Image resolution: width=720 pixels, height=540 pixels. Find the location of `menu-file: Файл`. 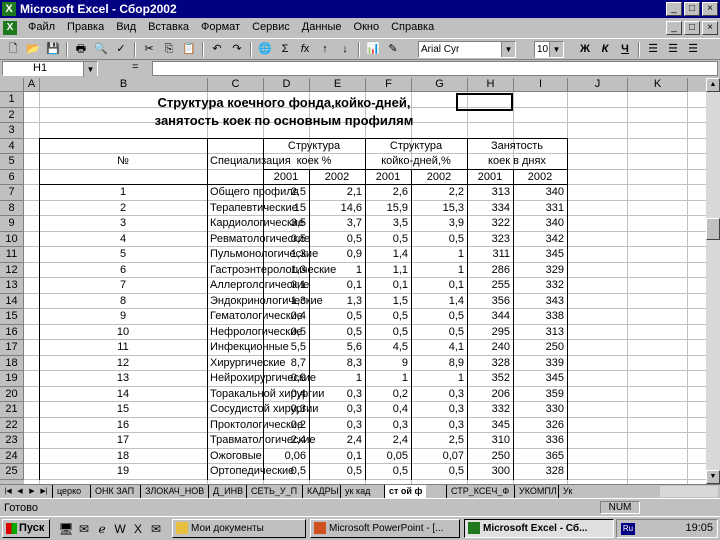

menu-file: Файл is located at coordinates (41, 27).